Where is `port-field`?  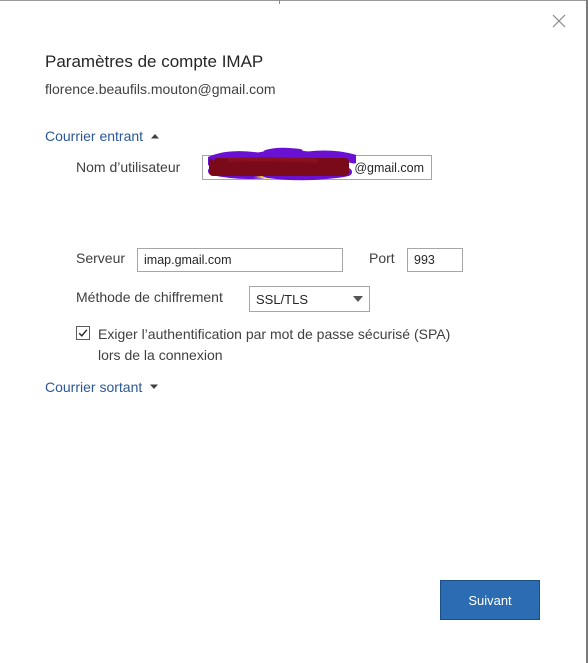
port-field is located at coordinates (435, 260).